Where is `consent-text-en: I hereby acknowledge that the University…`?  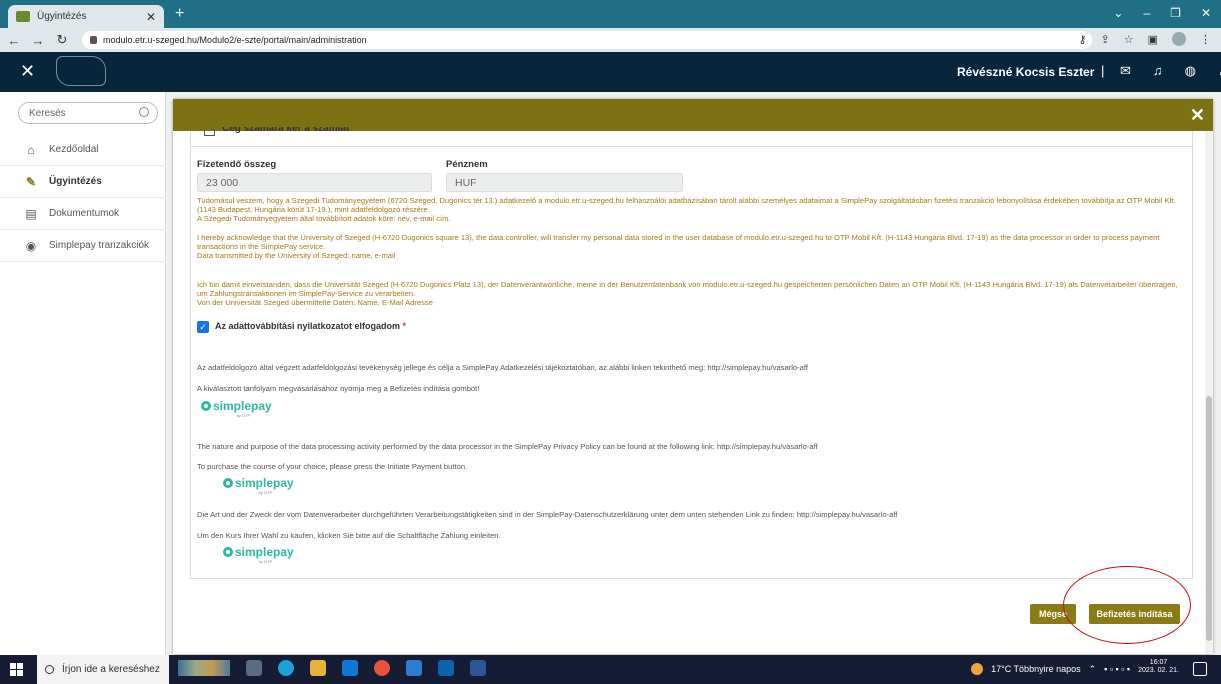
consent-text-en: I hereby acknowledge that the University… is located at coordinates (678, 247).